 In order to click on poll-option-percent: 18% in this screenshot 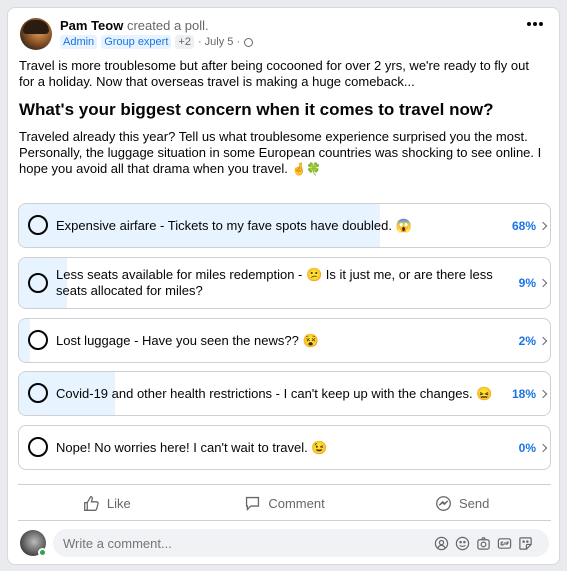, I will do `click(523, 394)`.